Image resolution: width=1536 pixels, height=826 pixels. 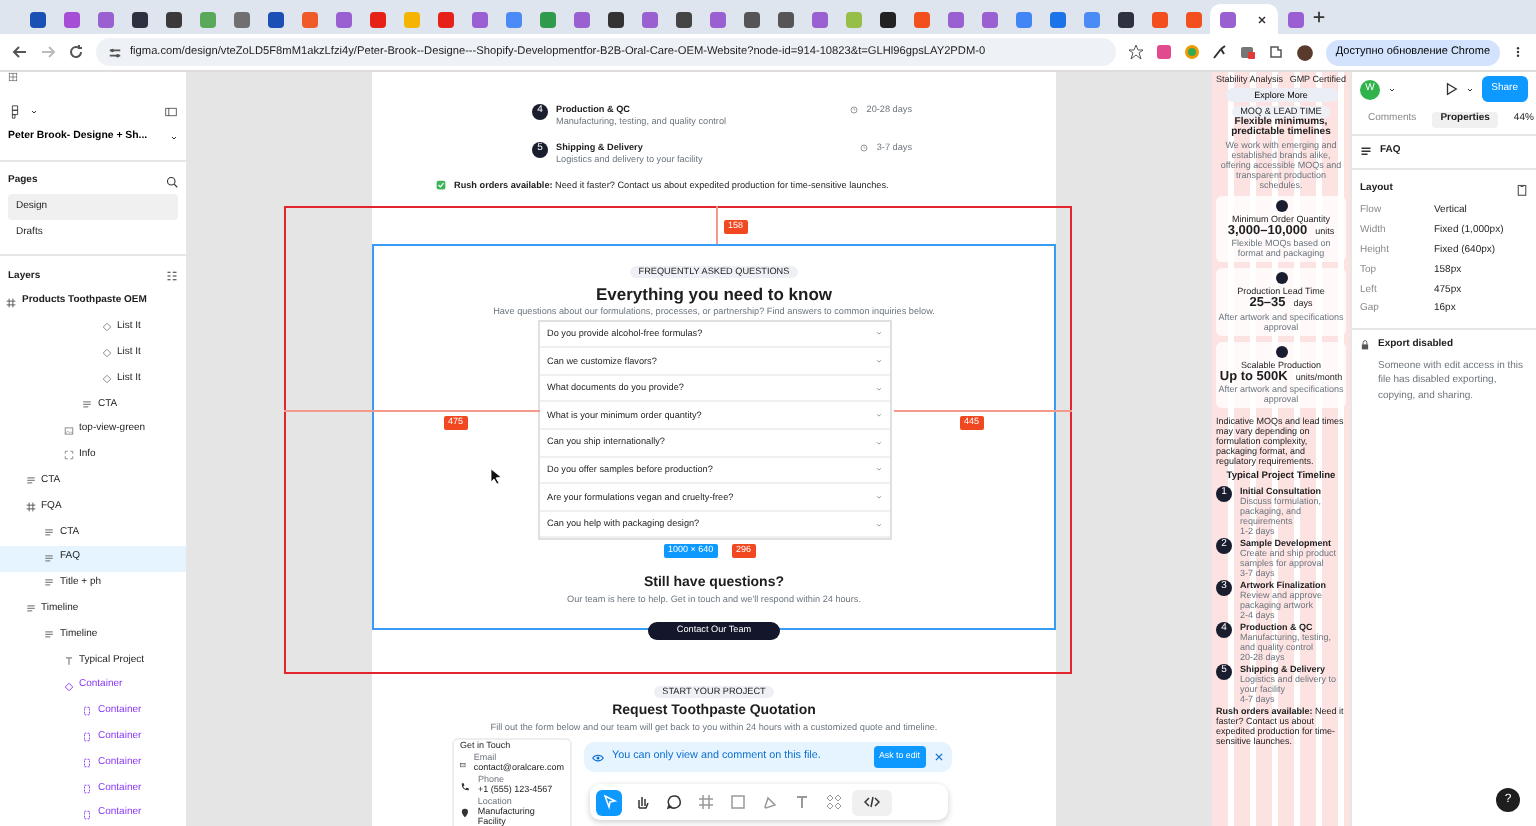 What do you see at coordinates (115, 52) in the screenshot?
I see `site-settings-icon` at bounding box center [115, 52].